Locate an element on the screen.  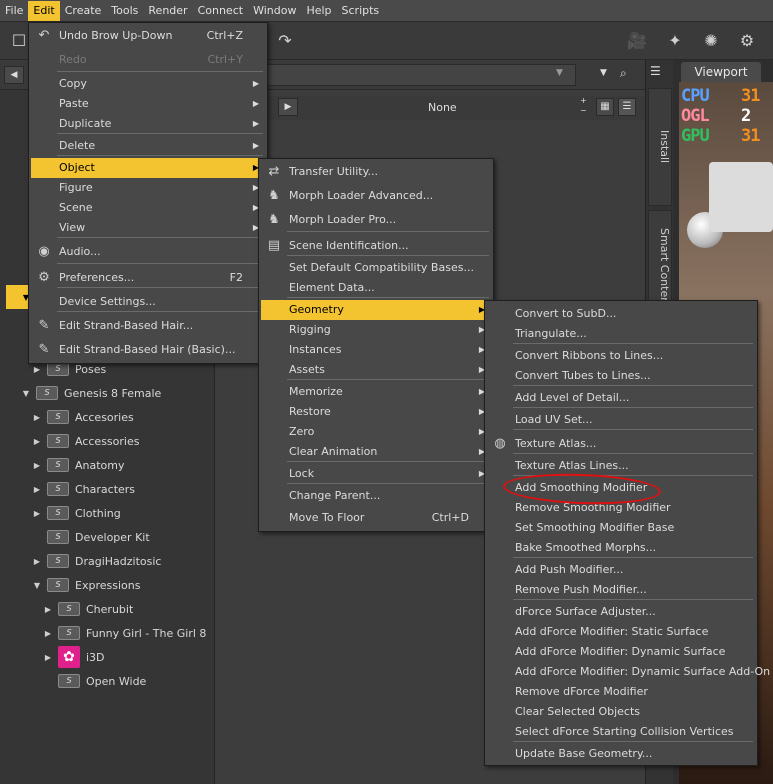
tree-item-anatomy: ▶ S Anatomy is located at coordinates (107, 465).